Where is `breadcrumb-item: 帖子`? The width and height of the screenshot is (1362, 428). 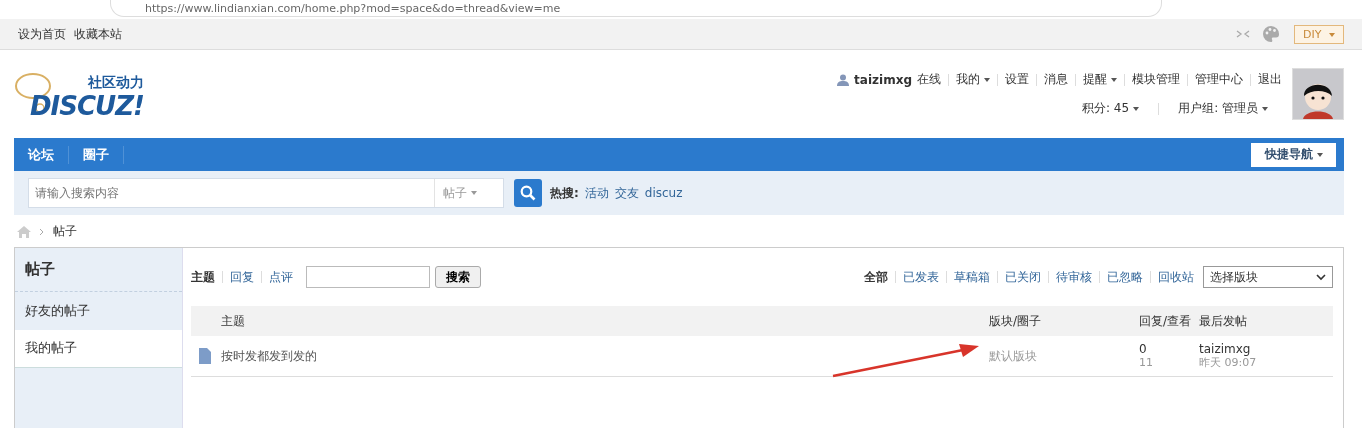
breadcrumb-item: 帖子 is located at coordinates (65, 231).